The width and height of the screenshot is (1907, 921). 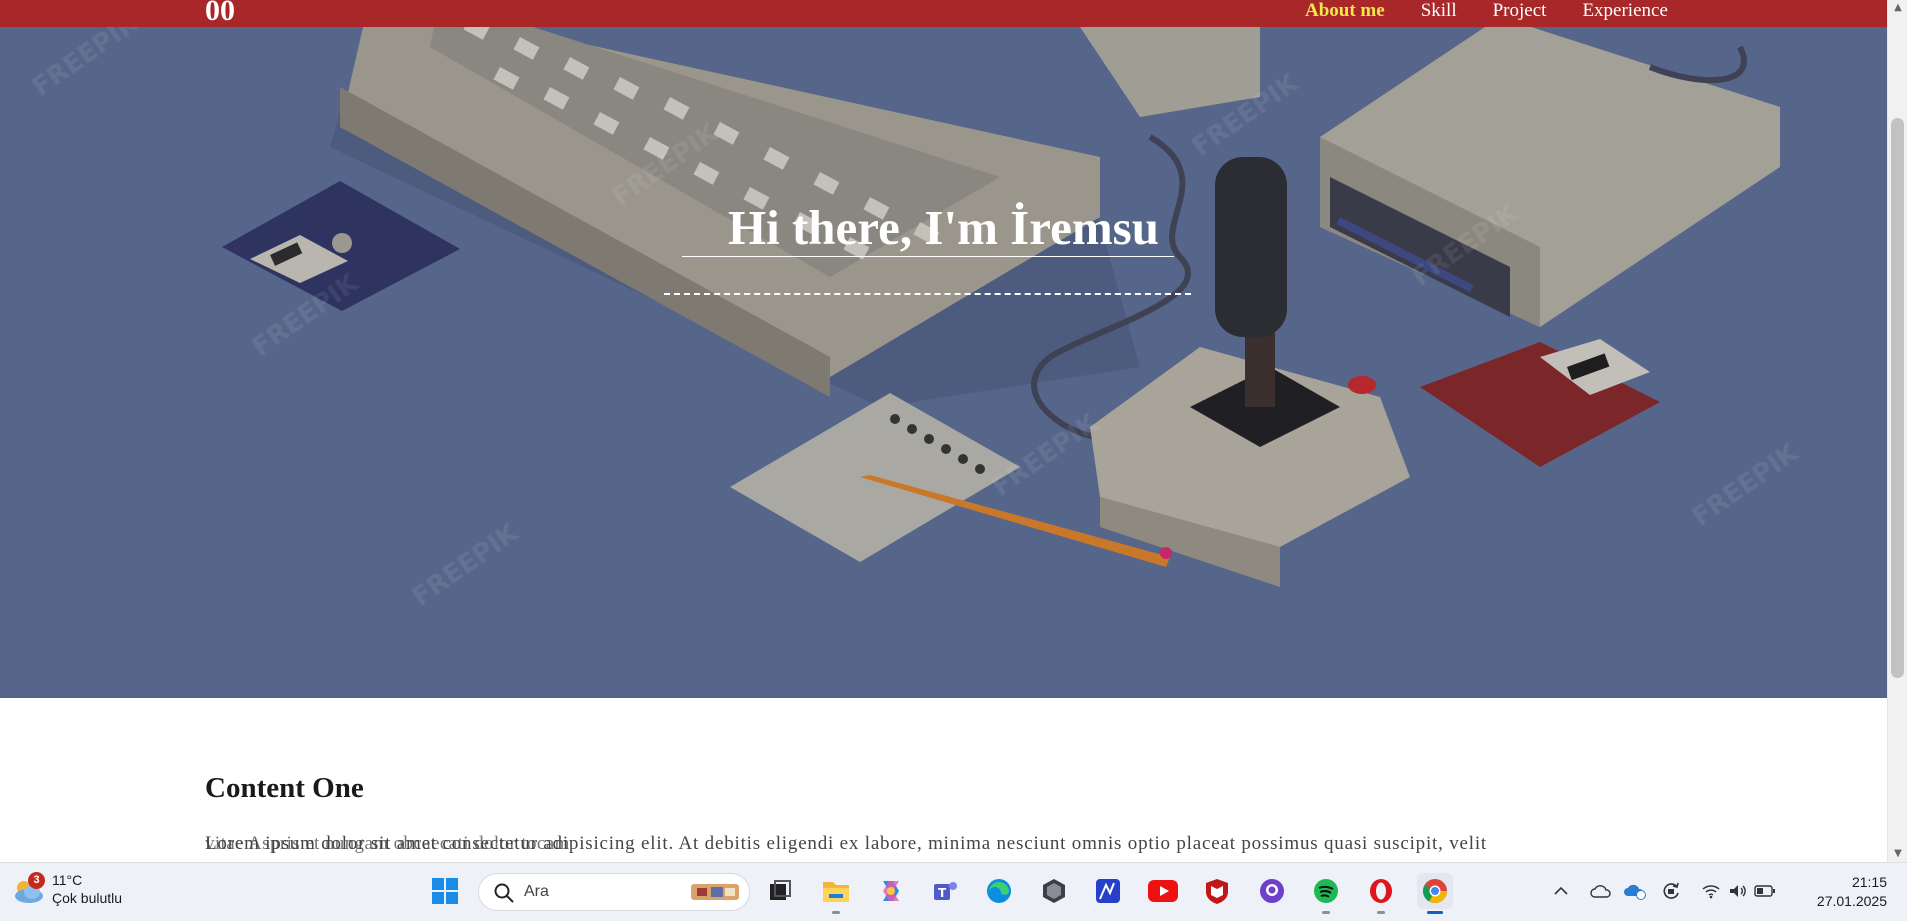 What do you see at coordinates (220, 14) in the screenshot?
I see `brand-logo: 00` at bounding box center [220, 14].